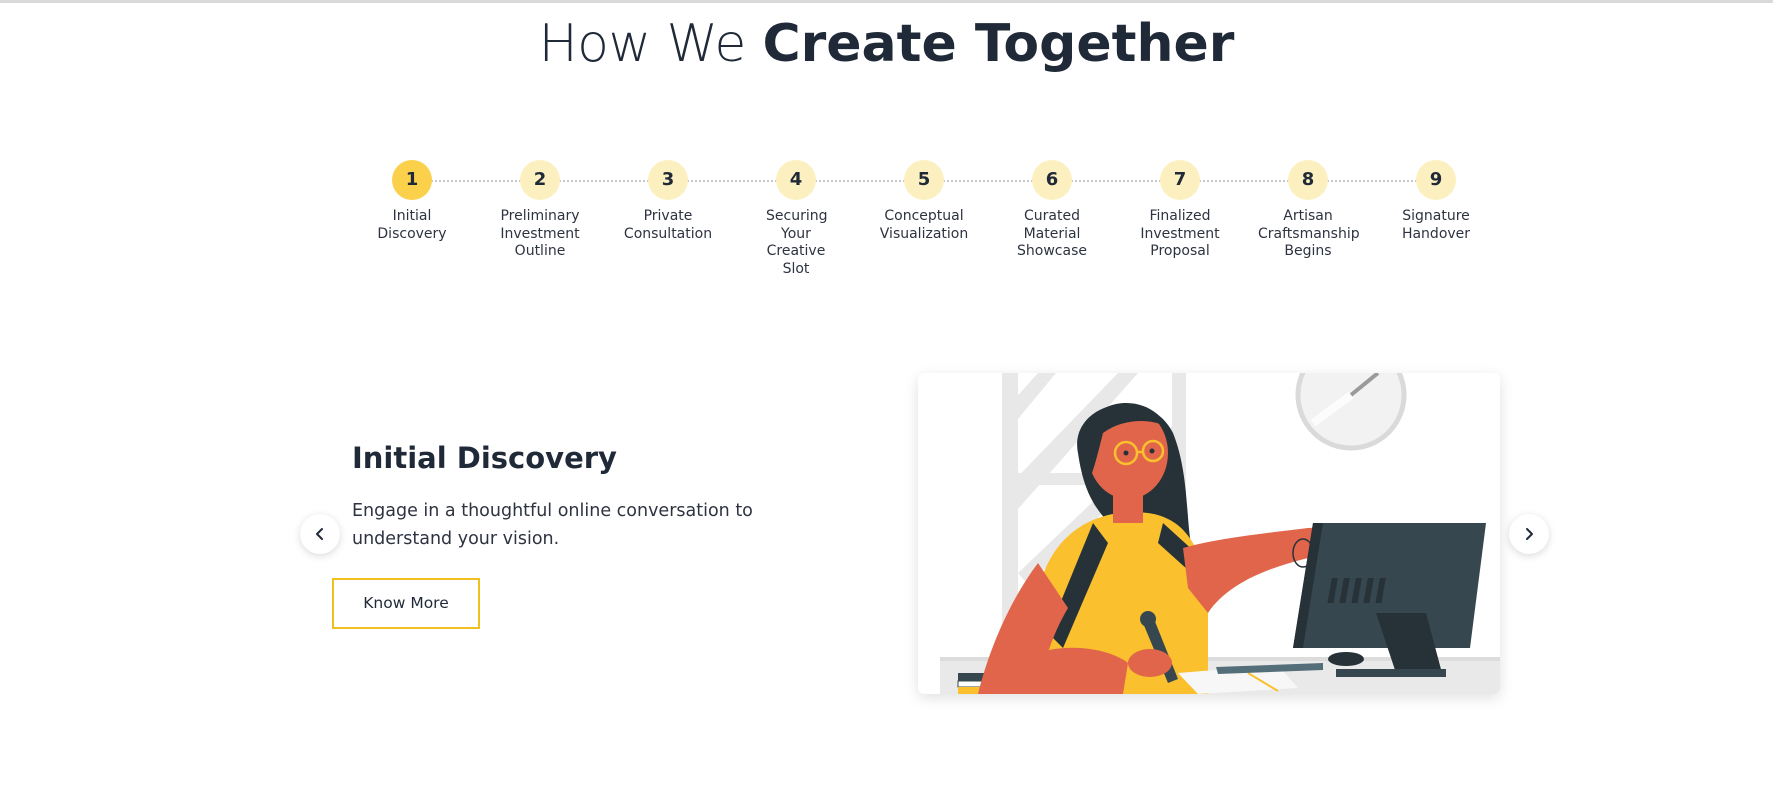 The height and width of the screenshot is (796, 1773). Describe the element at coordinates (1180, 233) in the screenshot. I see `step-label: Finalized Investment Proposal` at that location.